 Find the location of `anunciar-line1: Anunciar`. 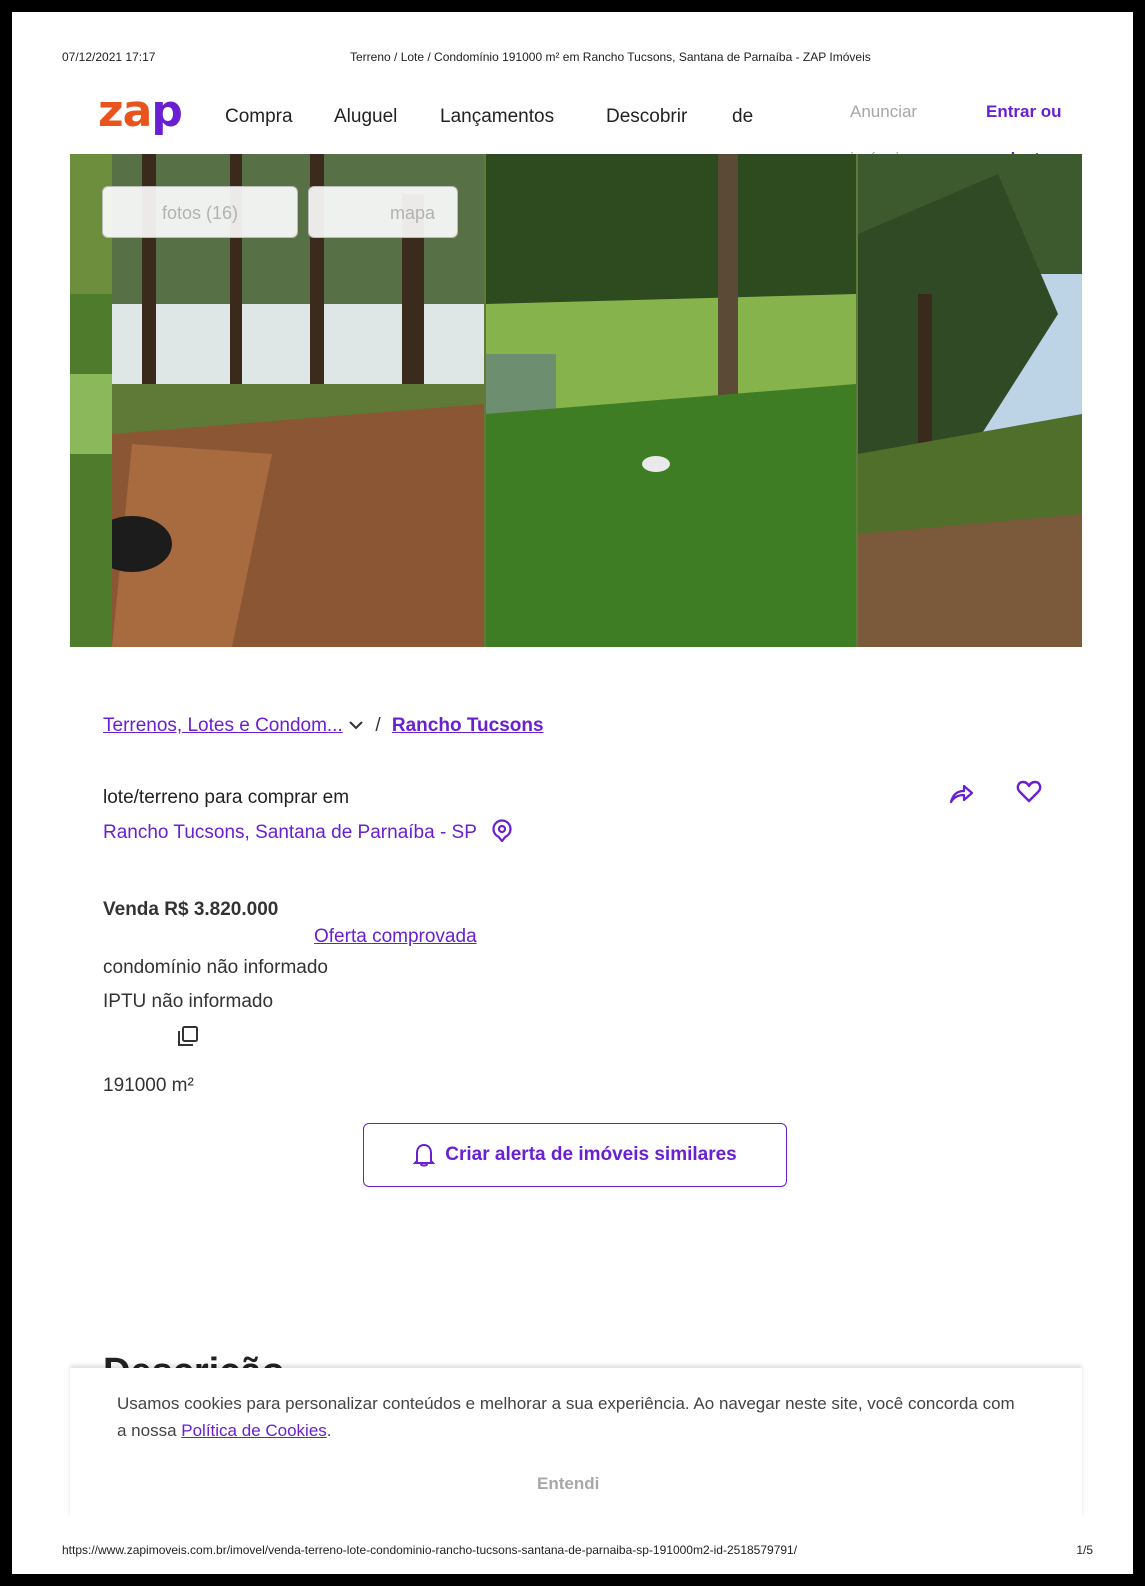

anunciar-line1: Anunciar is located at coordinates (884, 111).